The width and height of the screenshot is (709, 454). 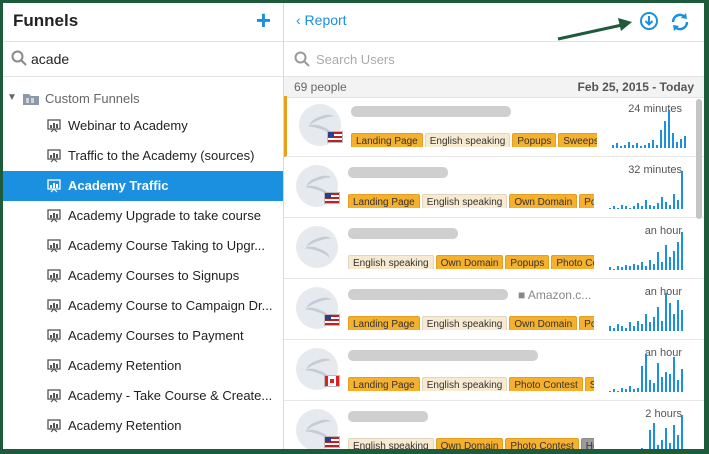 I want to click on download-icon, so click(x=649, y=21).